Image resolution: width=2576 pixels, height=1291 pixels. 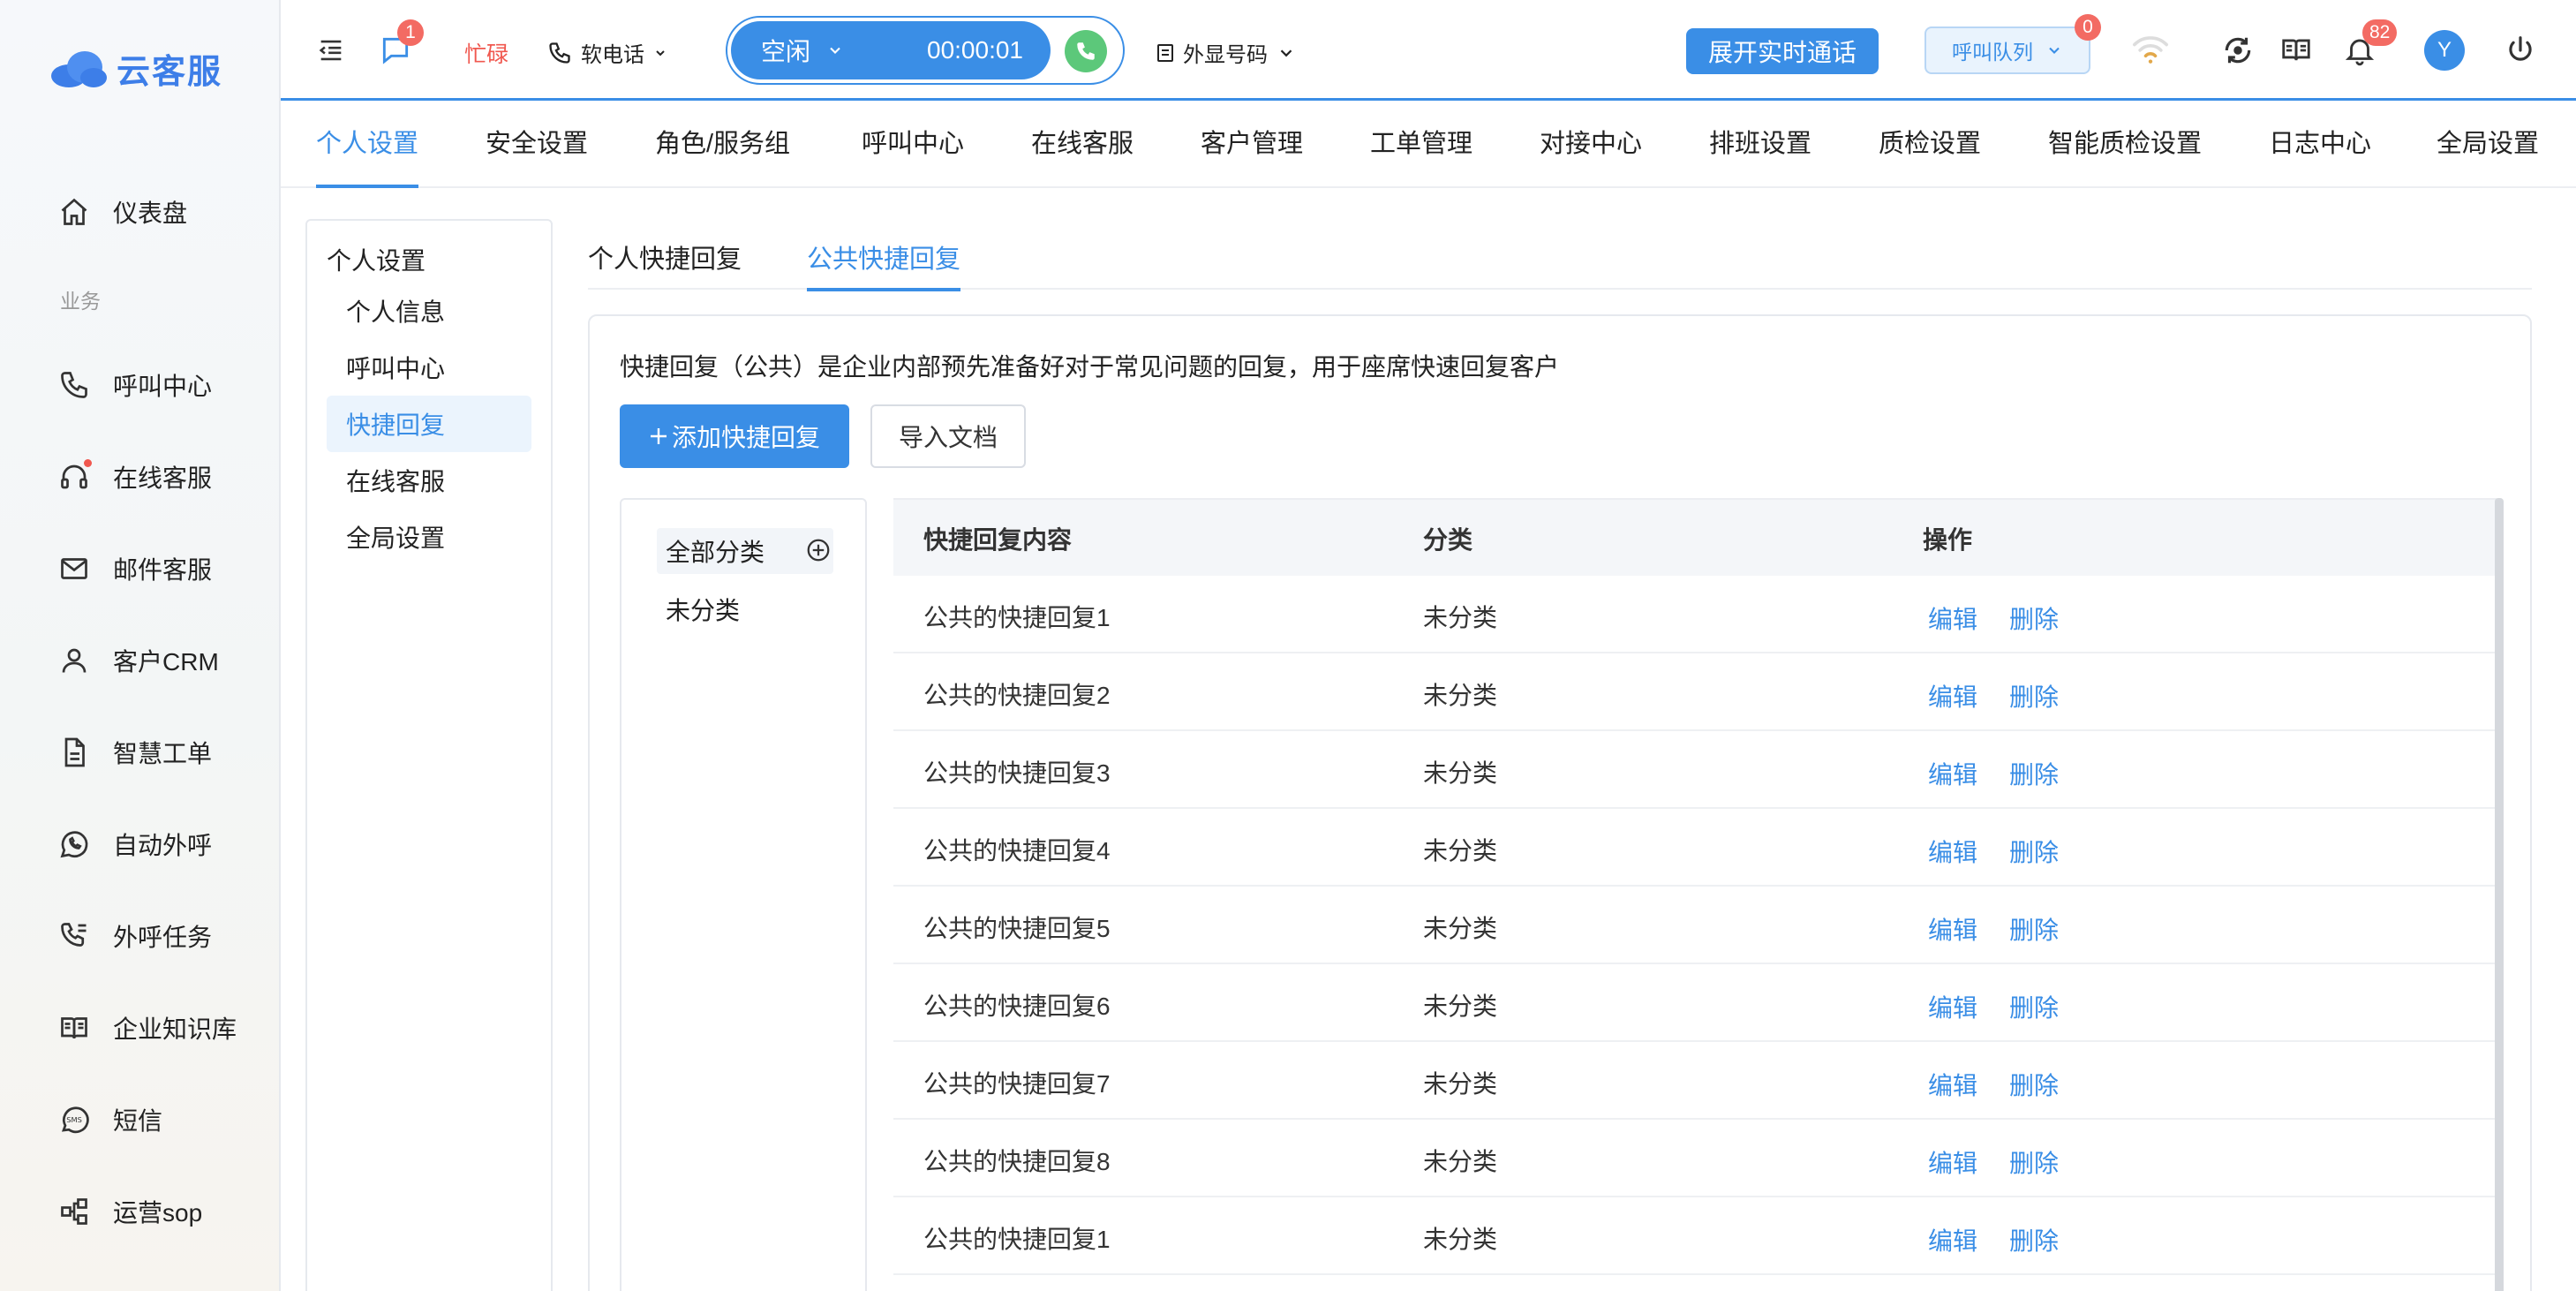 What do you see at coordinates (1422, 155) in the screenshot?
I see `tab-ticket-management: 工单管理` at bounding box center [1422, 155].